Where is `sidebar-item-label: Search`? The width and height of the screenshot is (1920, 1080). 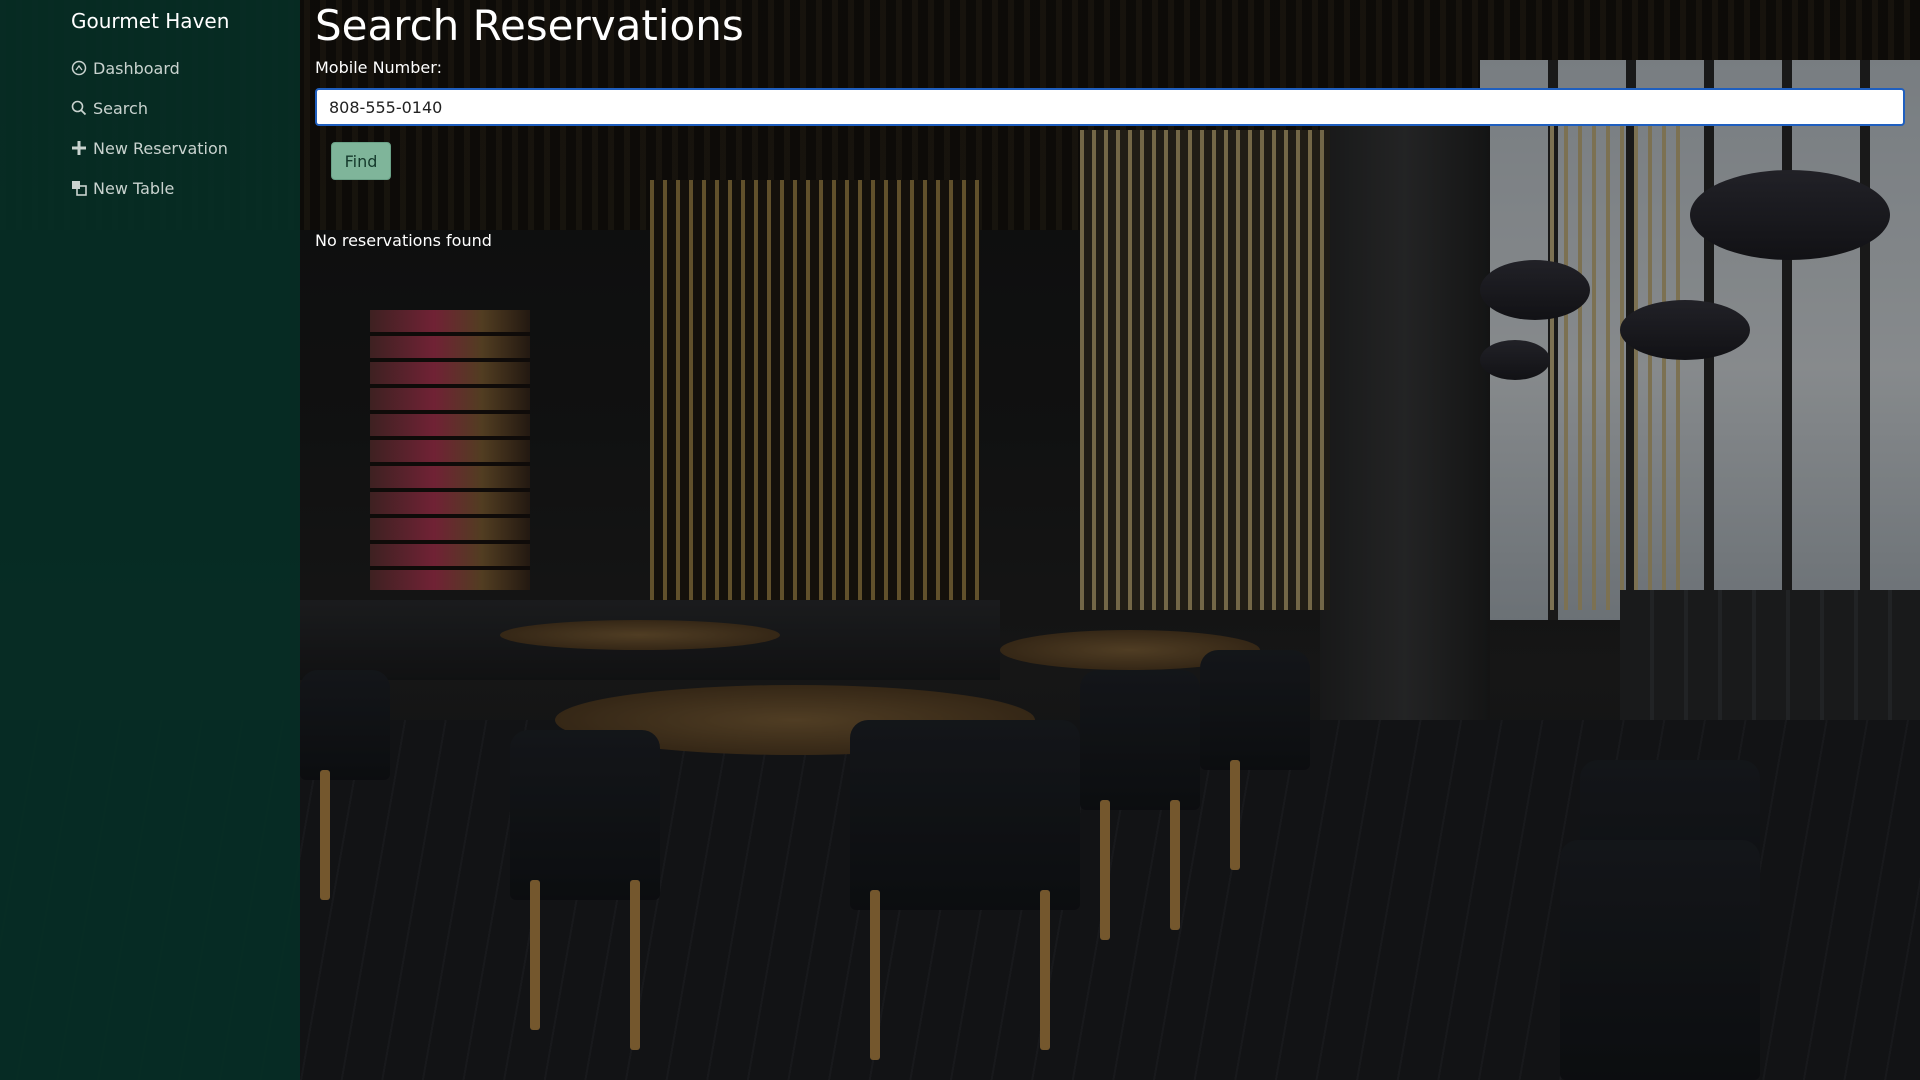
sidebar-item-label: Search is located at coordinates (120, 108).